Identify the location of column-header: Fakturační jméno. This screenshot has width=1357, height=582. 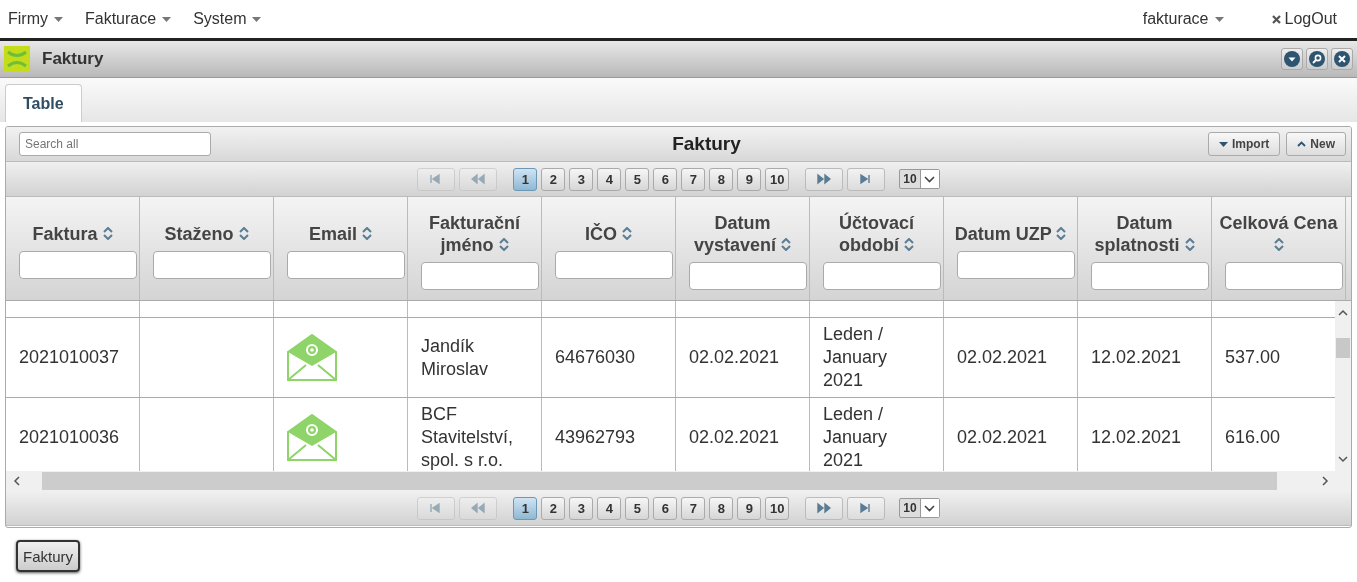
(474, 233).